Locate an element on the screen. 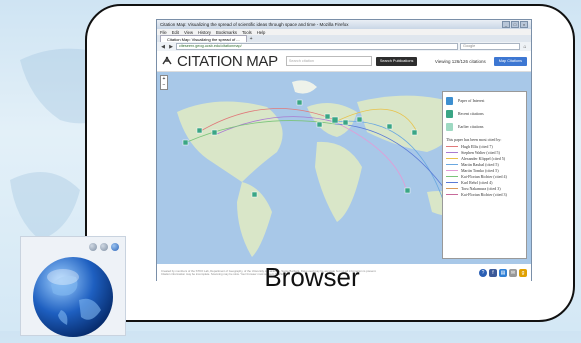 The height and width of the screenshot is (343, 581). close-icon: × is located at coordinates (524, 24).